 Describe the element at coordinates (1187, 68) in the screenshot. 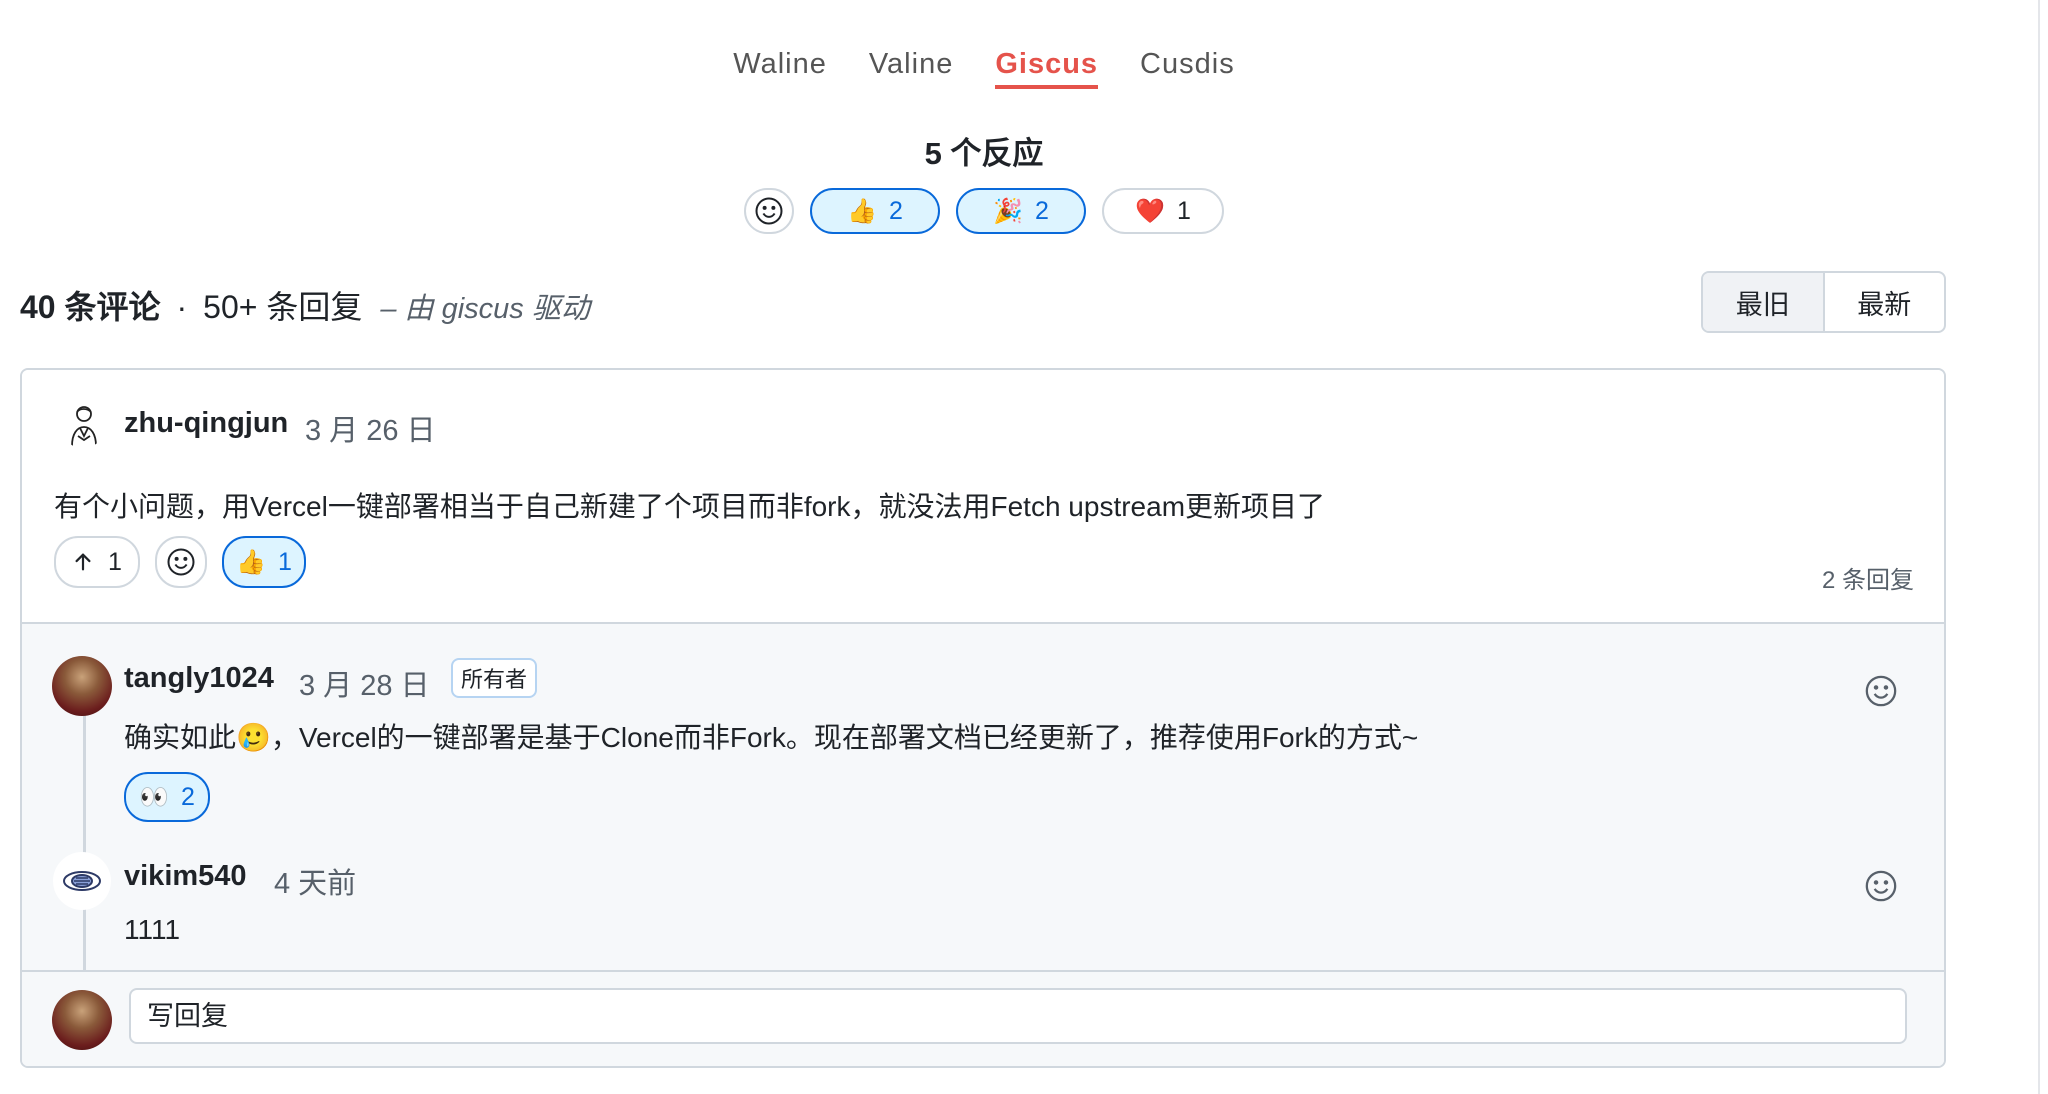

I see `tab-cusdis: Cusdis` at that location.